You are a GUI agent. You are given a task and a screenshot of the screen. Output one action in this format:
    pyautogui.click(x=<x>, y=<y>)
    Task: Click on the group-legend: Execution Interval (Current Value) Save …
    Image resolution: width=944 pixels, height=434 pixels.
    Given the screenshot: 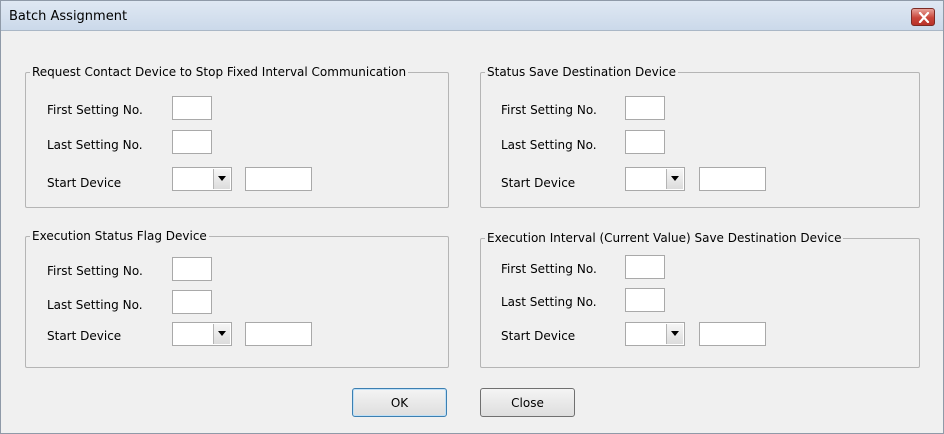 What is the action you would take?
    pyautogui.click(x=664, y=238)
    